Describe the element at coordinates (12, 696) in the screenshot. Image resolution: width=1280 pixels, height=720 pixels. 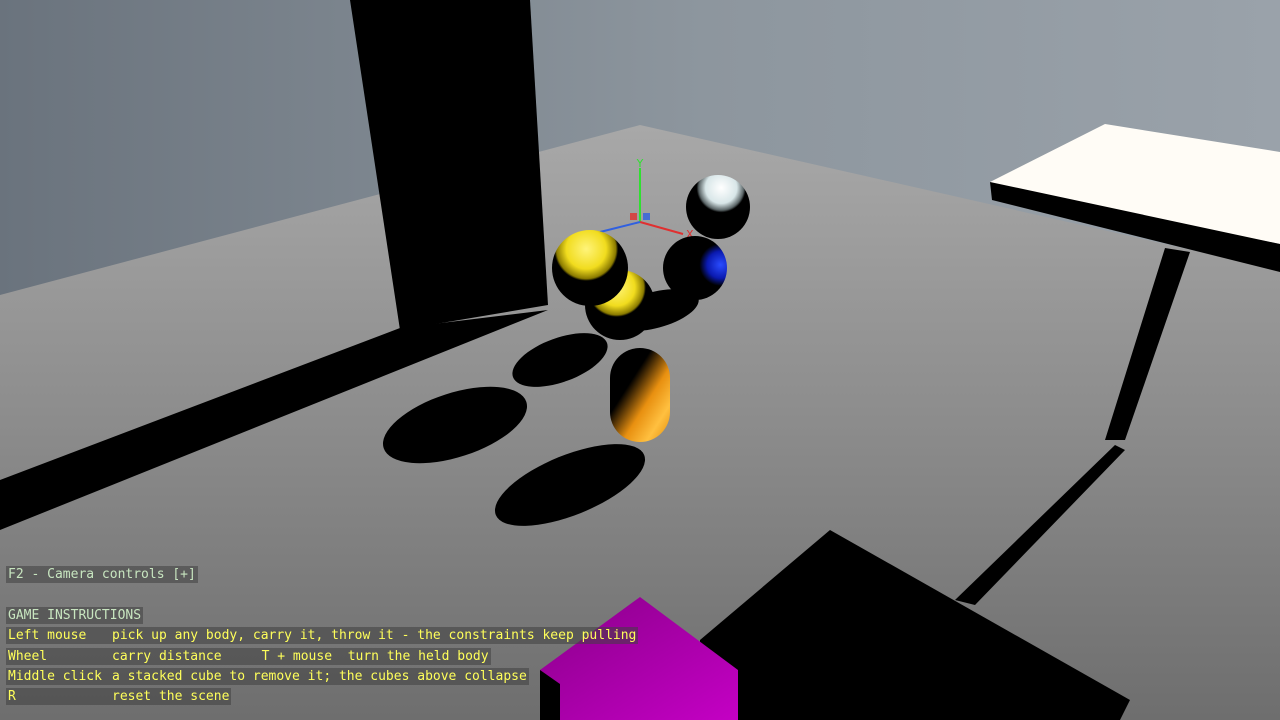
I see `instruction-key: R` at that location.